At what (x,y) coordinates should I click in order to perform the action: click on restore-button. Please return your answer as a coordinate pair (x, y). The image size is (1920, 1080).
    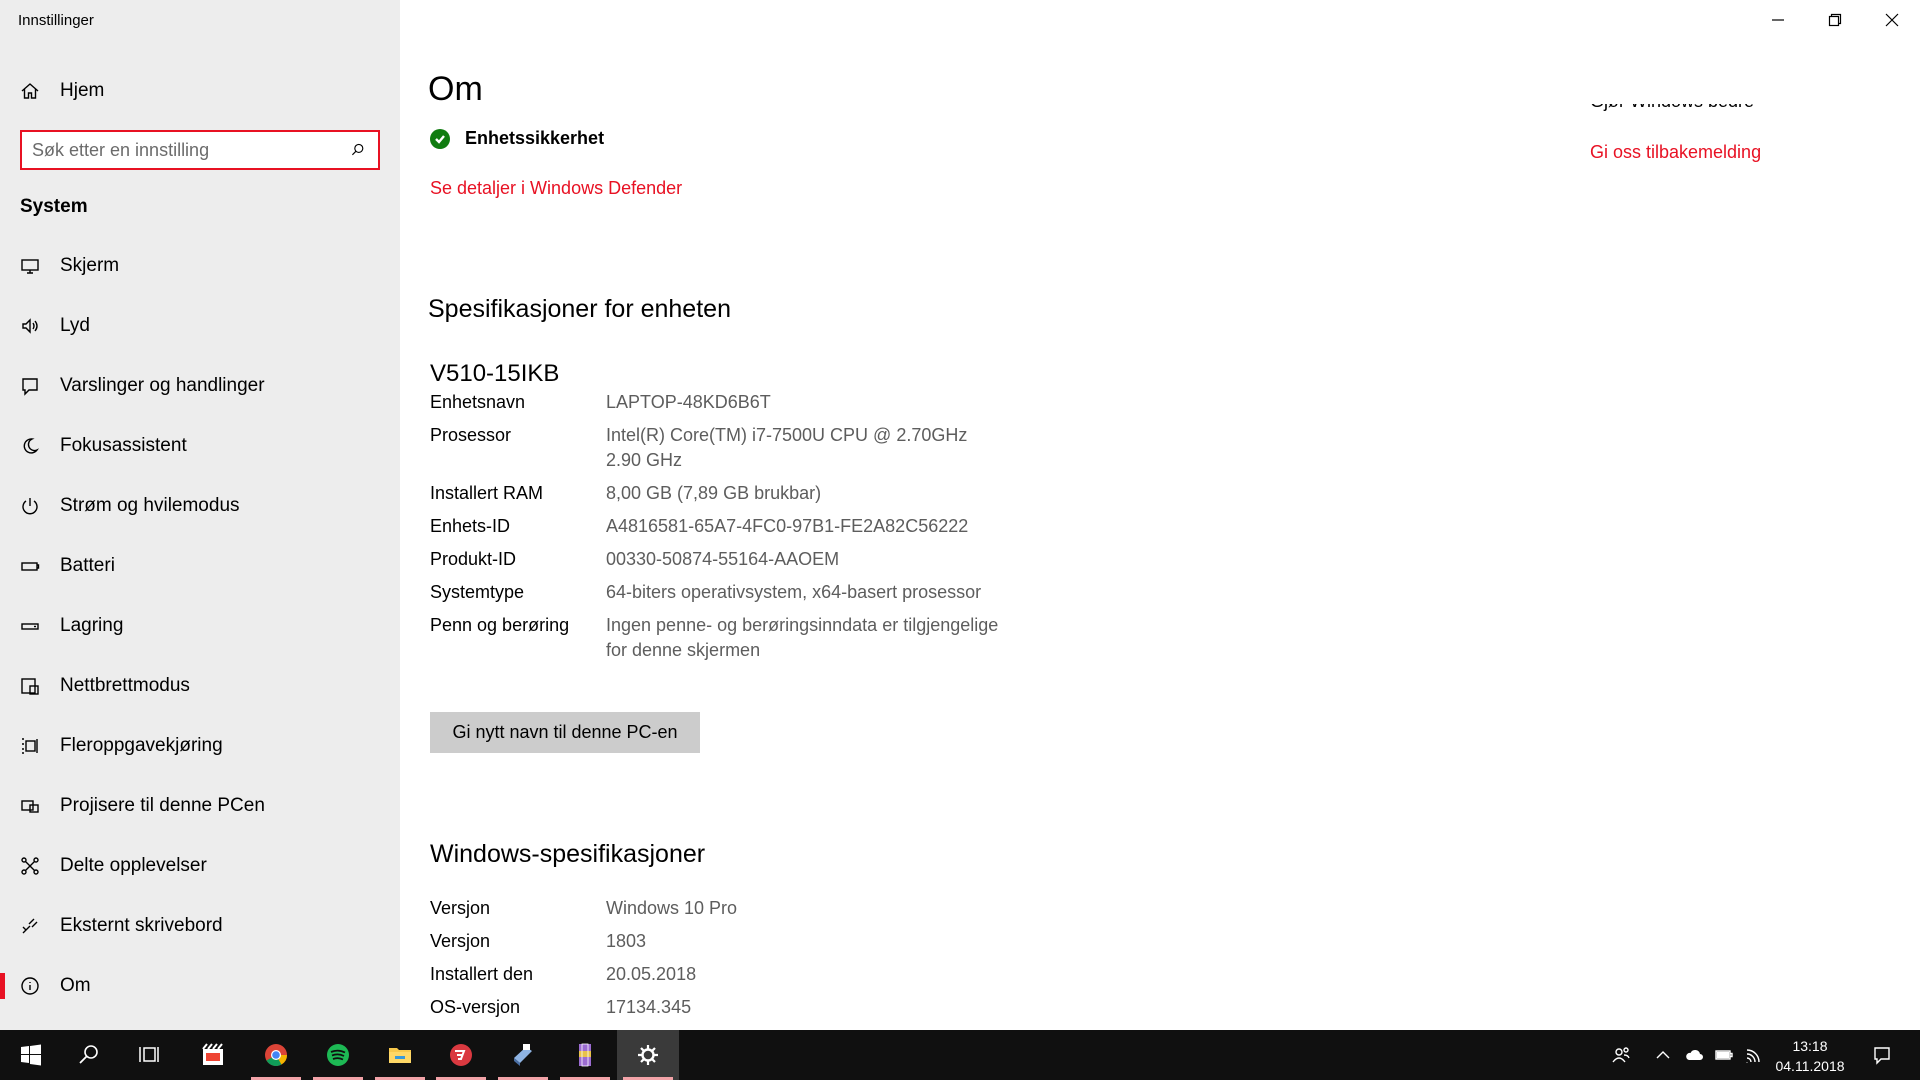
    Looking at the image, I should click on (1834, 20).